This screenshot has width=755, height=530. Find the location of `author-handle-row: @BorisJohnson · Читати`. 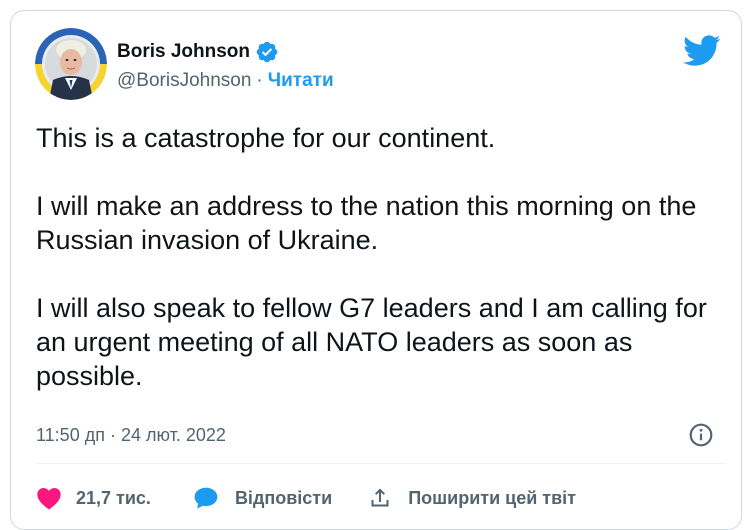

author-handle-row: @BorisJohnson · Читати is located at coordinates (225, 81).